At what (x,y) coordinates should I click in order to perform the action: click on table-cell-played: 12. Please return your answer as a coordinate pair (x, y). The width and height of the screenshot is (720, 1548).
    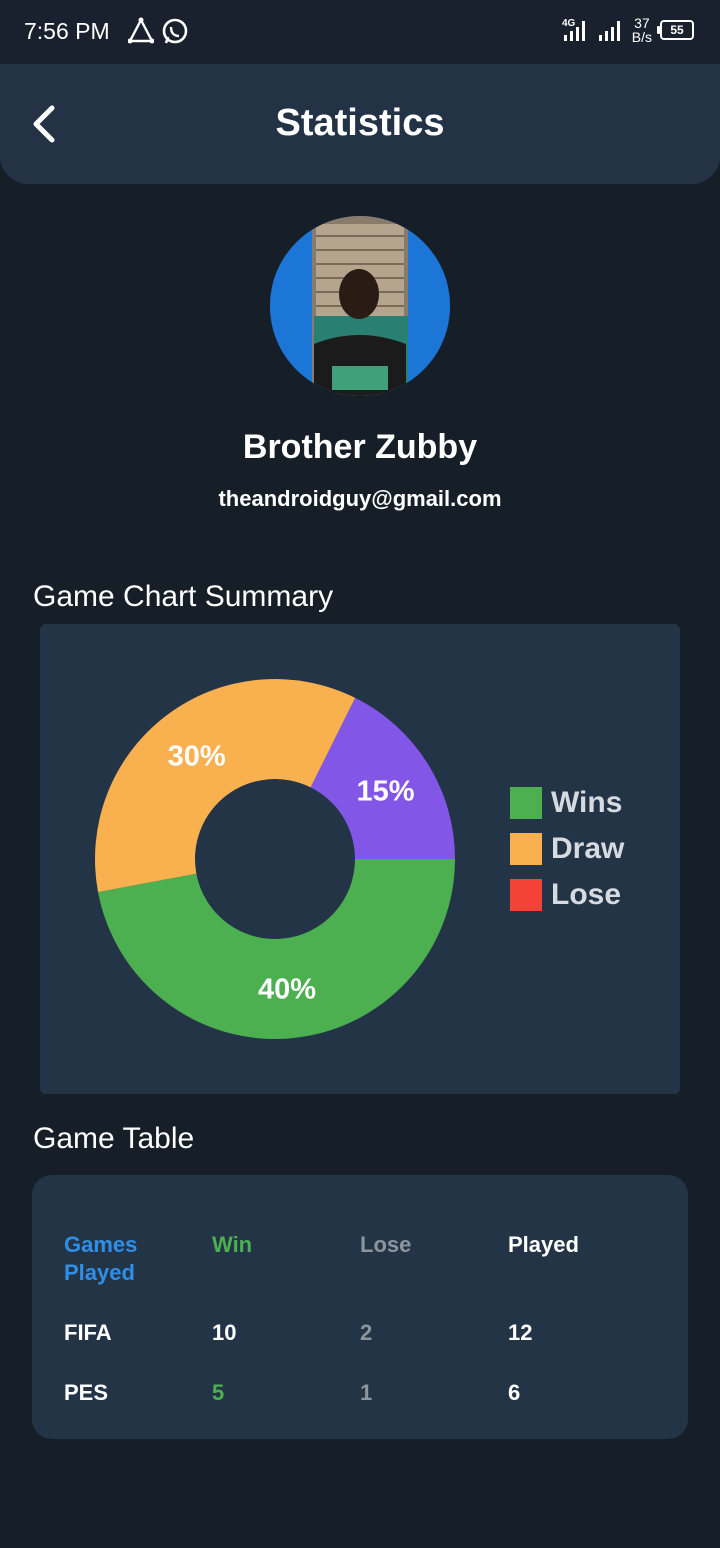
    Looking at the image, I should click on (520, 1332).